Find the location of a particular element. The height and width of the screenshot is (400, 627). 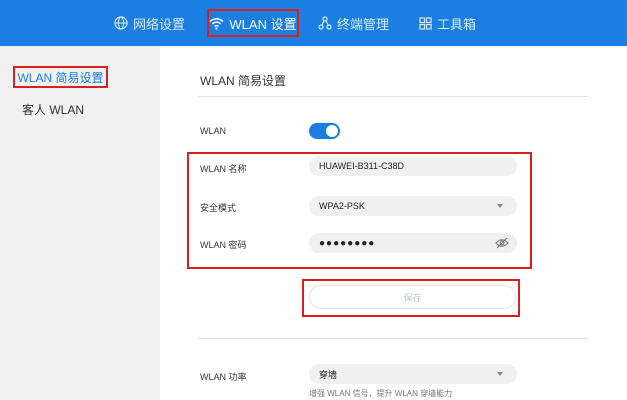

nav-network-settings: 网络设置 is located at coordinates (149, 23).